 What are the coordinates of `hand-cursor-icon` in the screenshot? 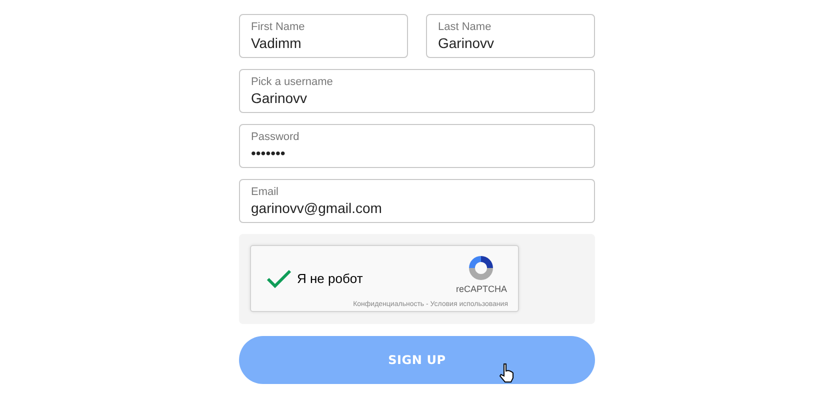 It's located at (507, 373).